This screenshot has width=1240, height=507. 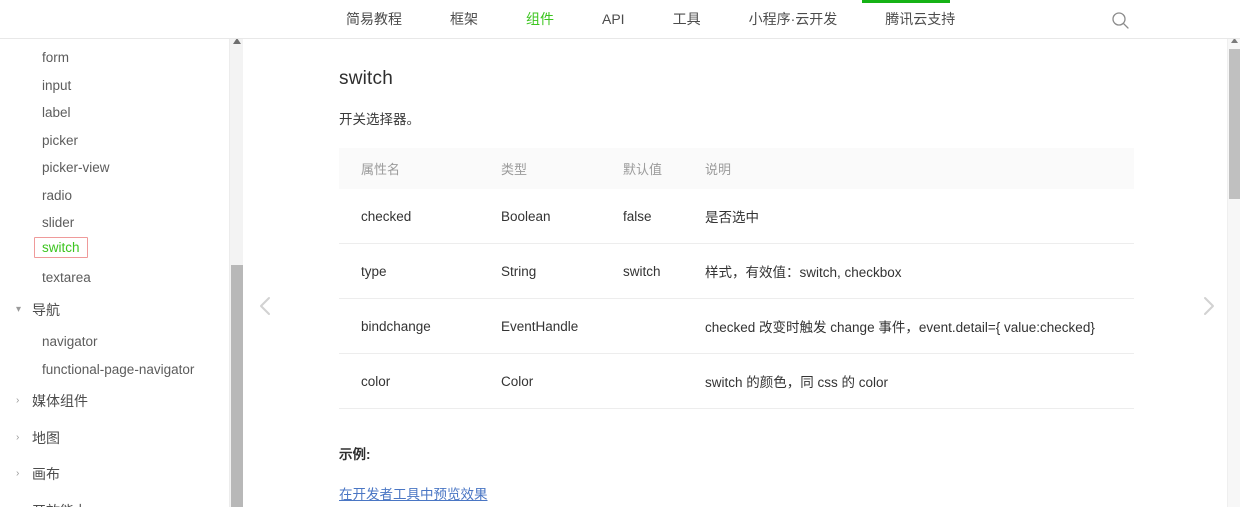 What do you see at coordinates (540, 19) in the screenshot?
I see `nav-item-components: 组件` at bounding box center [540, 19].